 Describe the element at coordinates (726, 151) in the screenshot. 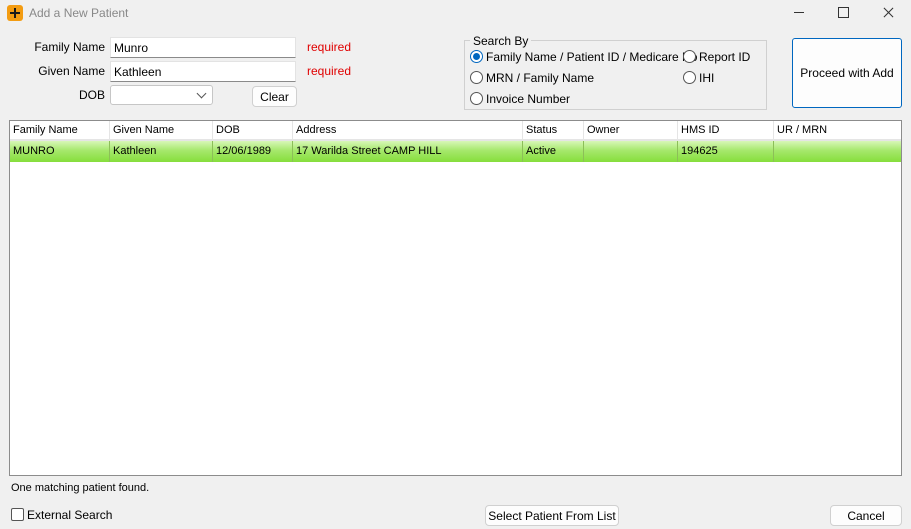

I see `cell-hms-id: 194625` at that location.